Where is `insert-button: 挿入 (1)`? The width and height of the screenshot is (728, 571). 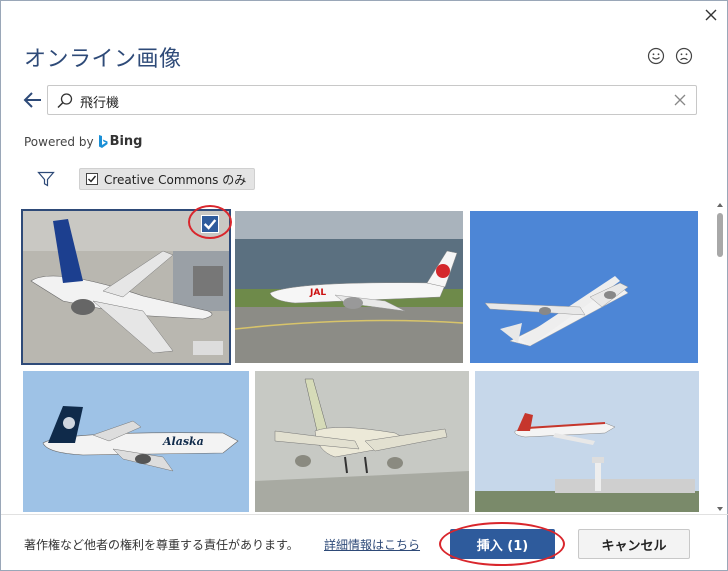 insert-button: 挿入 (1) is located at coordinates (502, 544).